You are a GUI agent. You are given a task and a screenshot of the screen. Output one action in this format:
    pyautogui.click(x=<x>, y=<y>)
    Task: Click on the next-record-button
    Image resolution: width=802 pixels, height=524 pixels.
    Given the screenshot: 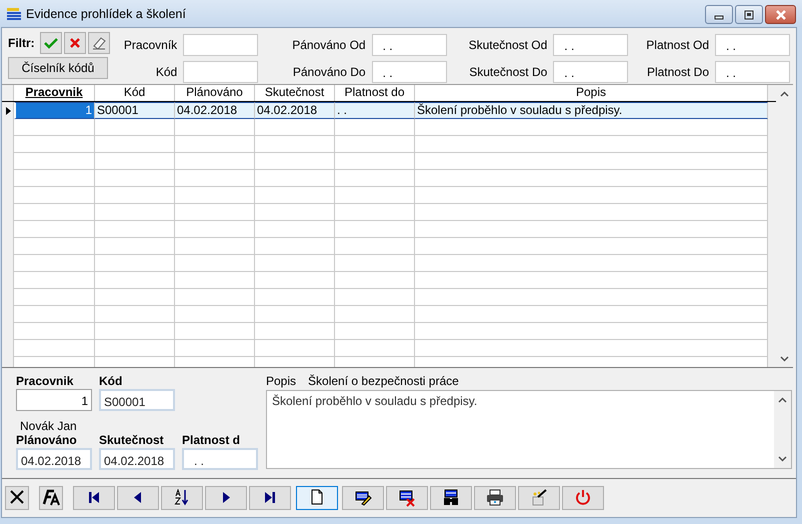 What is the action you would take?
    pyautogui.click(x=226, y=498)
    